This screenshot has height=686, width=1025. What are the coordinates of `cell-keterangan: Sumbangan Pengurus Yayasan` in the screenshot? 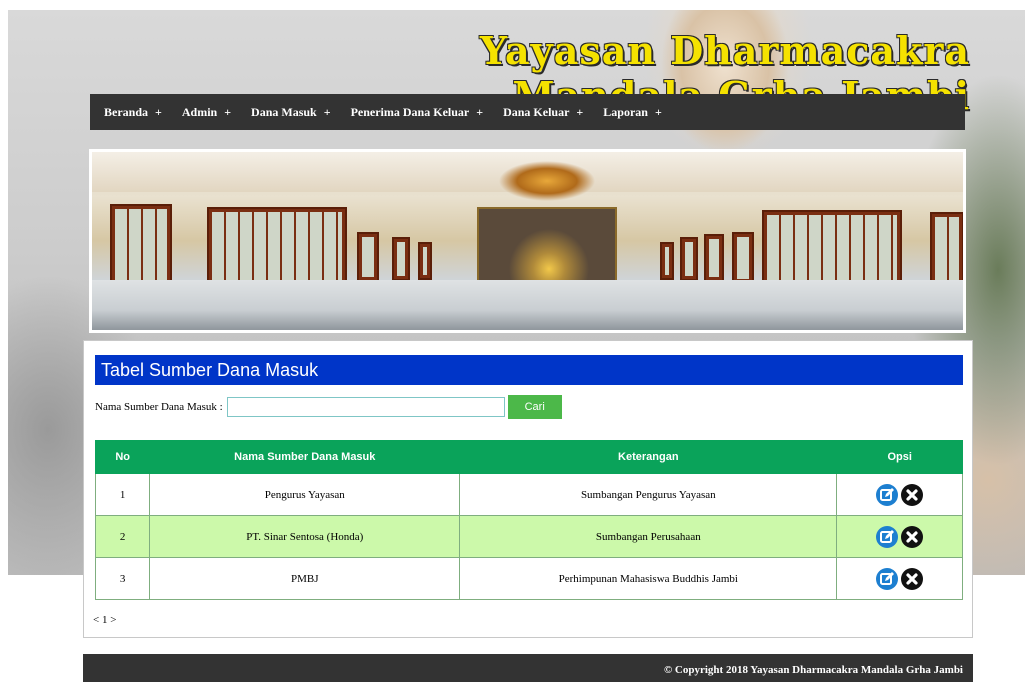 It's located at (648, 494).